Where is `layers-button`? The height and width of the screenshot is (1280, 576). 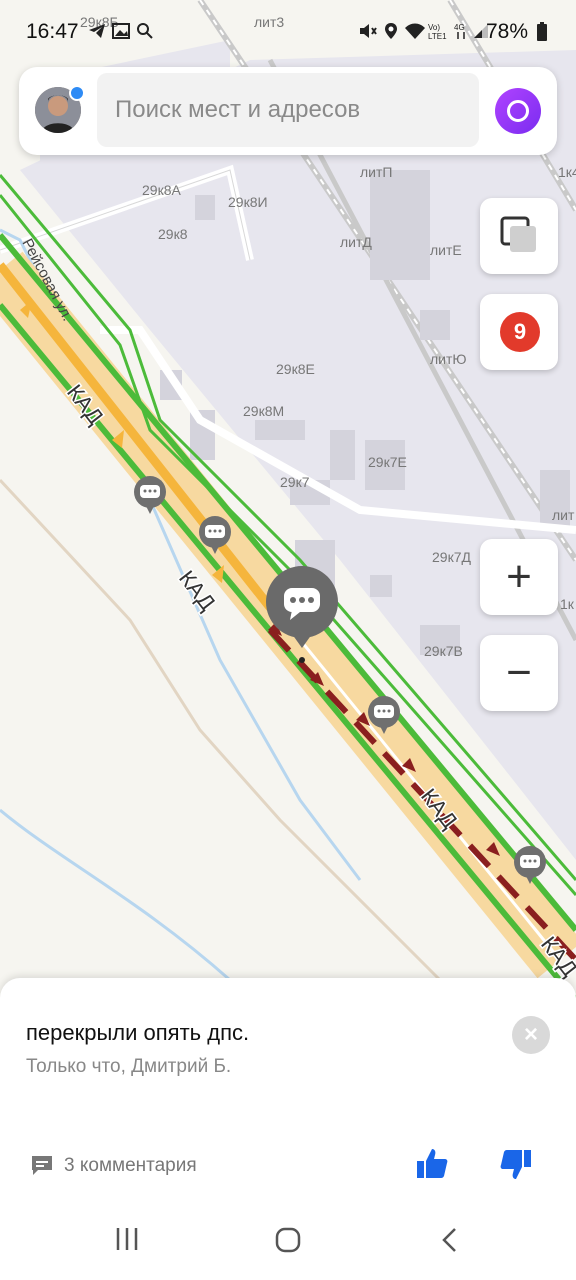
layers-button is located at coordinates (519, 236).